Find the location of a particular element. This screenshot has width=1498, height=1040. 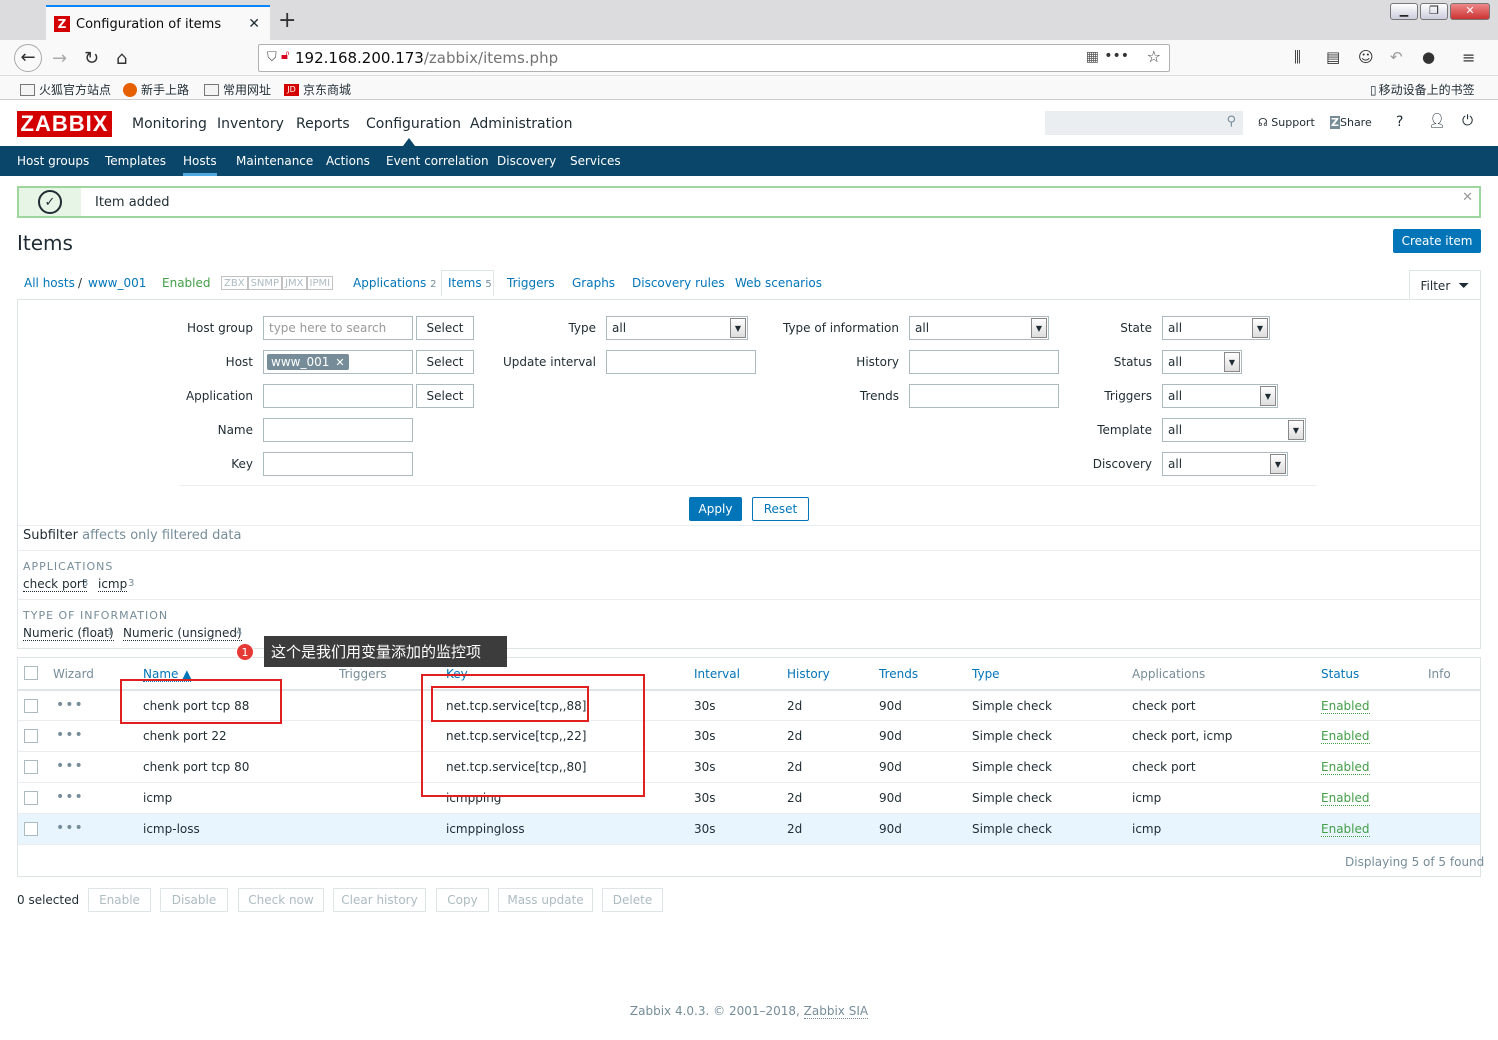

item-name-link: icmp-loss is located at coordinates (171, 829).